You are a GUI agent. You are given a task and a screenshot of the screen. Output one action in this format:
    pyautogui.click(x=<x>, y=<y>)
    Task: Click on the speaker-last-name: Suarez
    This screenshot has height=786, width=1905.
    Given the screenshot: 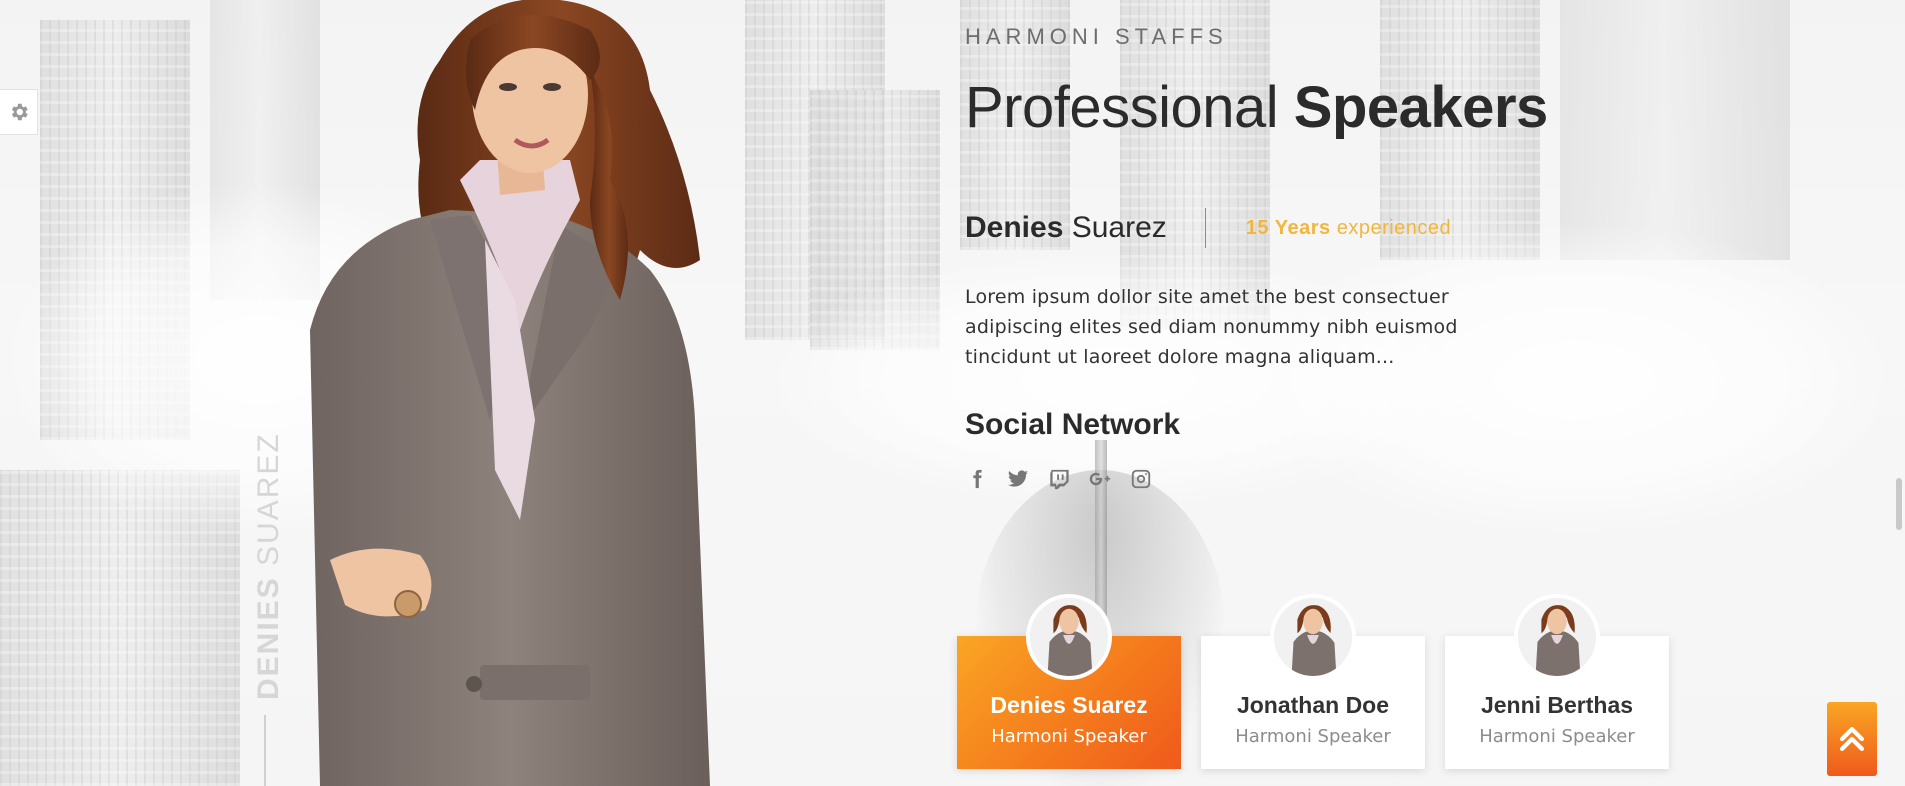 What is the action you would take?
    pyautogui.click(x=1119, y=227)
    